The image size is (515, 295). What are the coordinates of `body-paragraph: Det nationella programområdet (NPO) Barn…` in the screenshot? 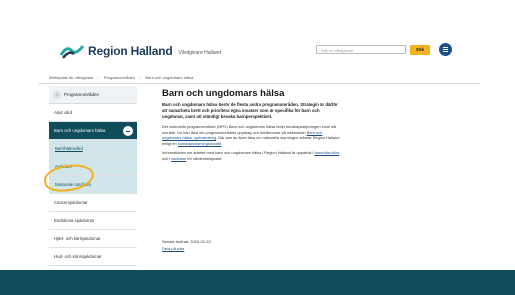 It's located at (251, 135).